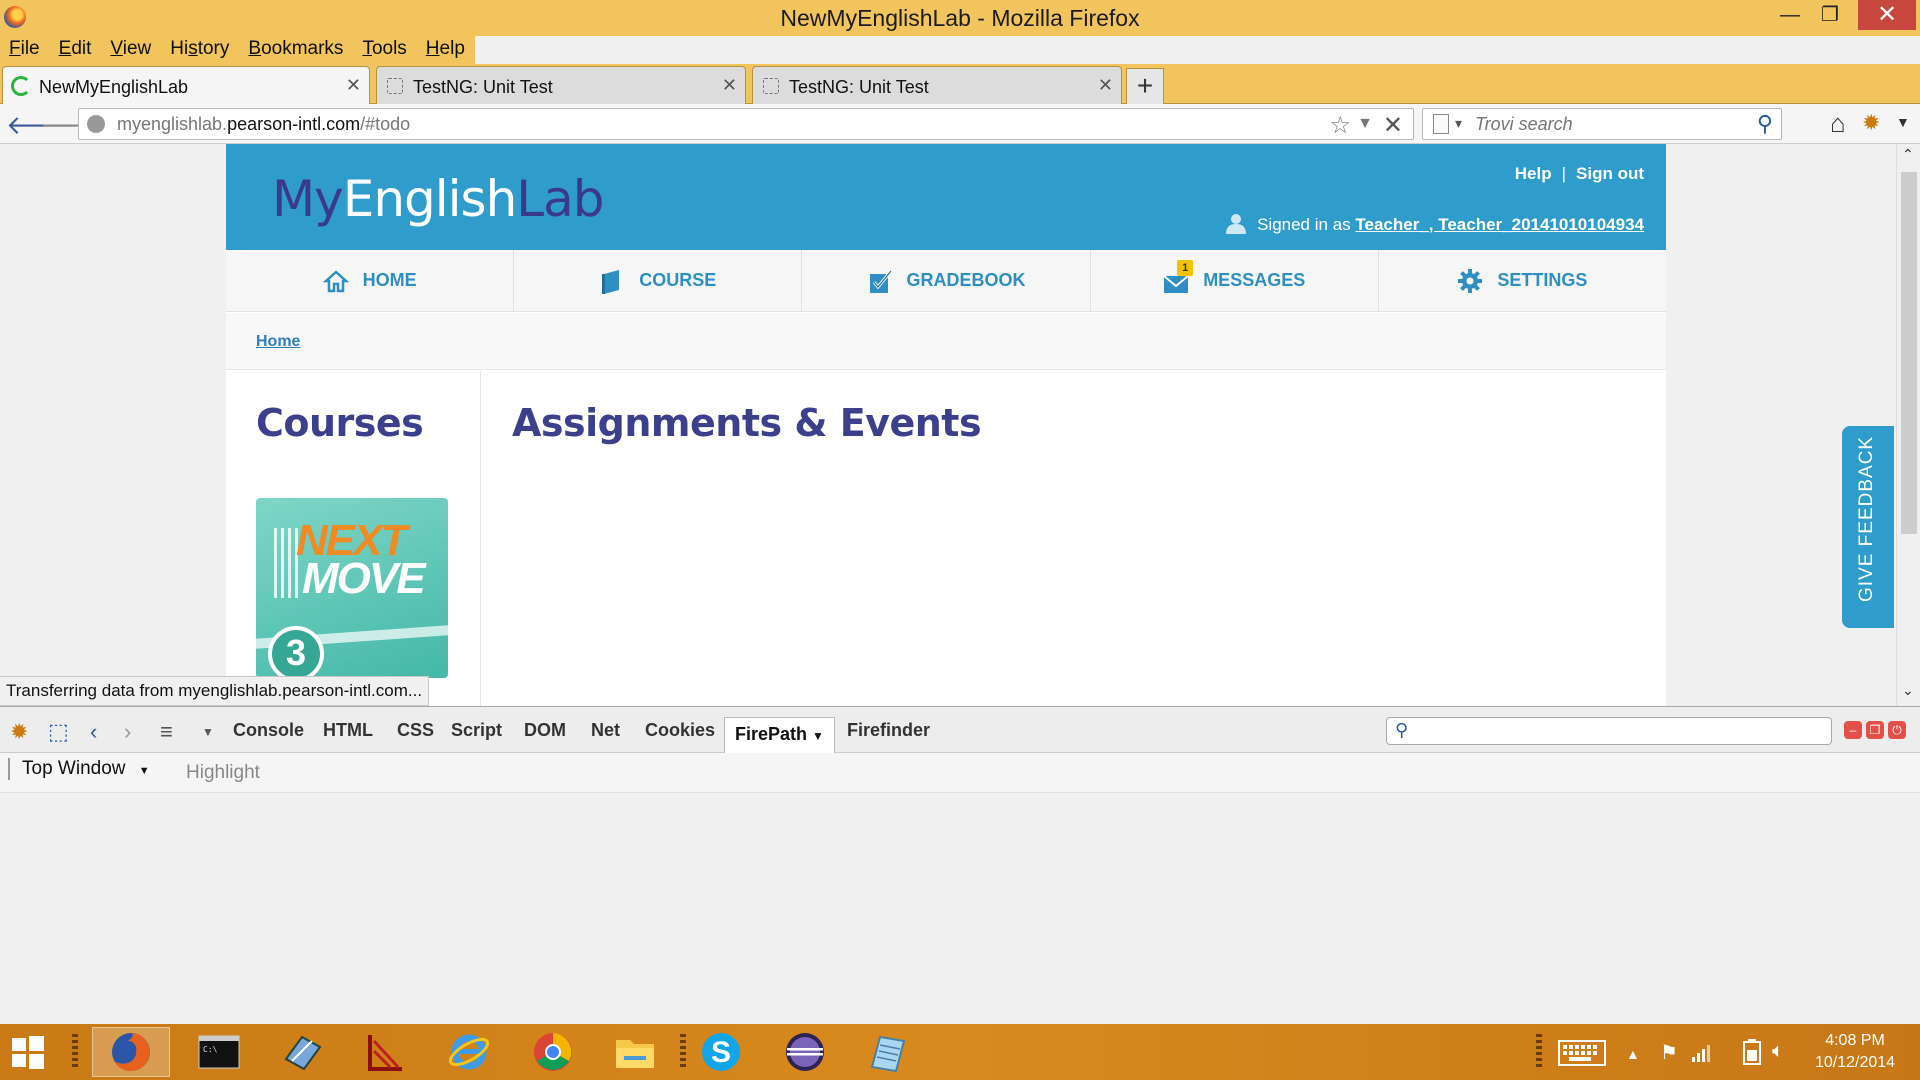 The height and width of the screenshot is (1080, 1920). What do you see at coordinates (1393, 125) in the screenshot?
I see `stop-icon: ✕` at bounding box center [1393, 125].